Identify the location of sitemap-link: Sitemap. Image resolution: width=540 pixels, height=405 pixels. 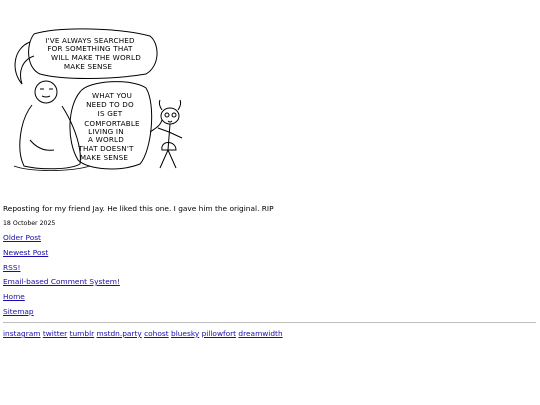
(18, 312).